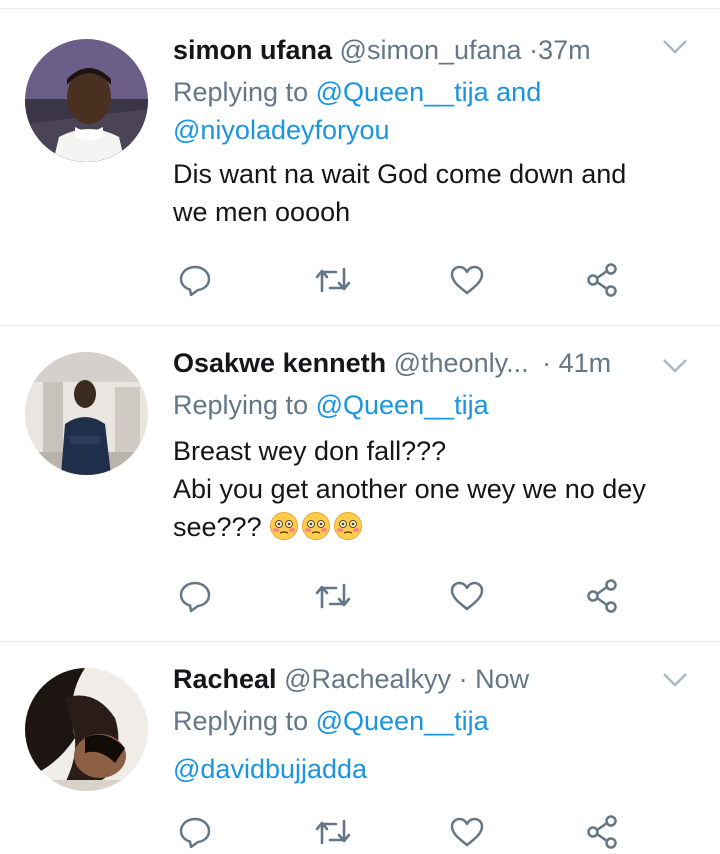  I want to click on mention-link: @niyoladeyforyou, so click(281, 130).